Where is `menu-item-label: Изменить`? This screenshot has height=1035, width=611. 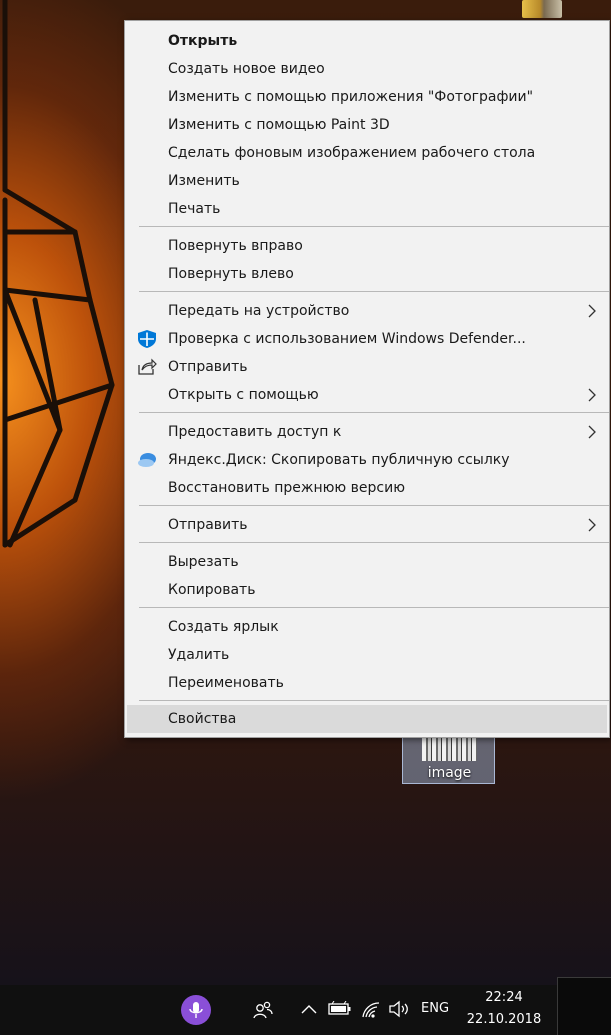 menu-item-label: Изменить is located at coordinates (204, 181).